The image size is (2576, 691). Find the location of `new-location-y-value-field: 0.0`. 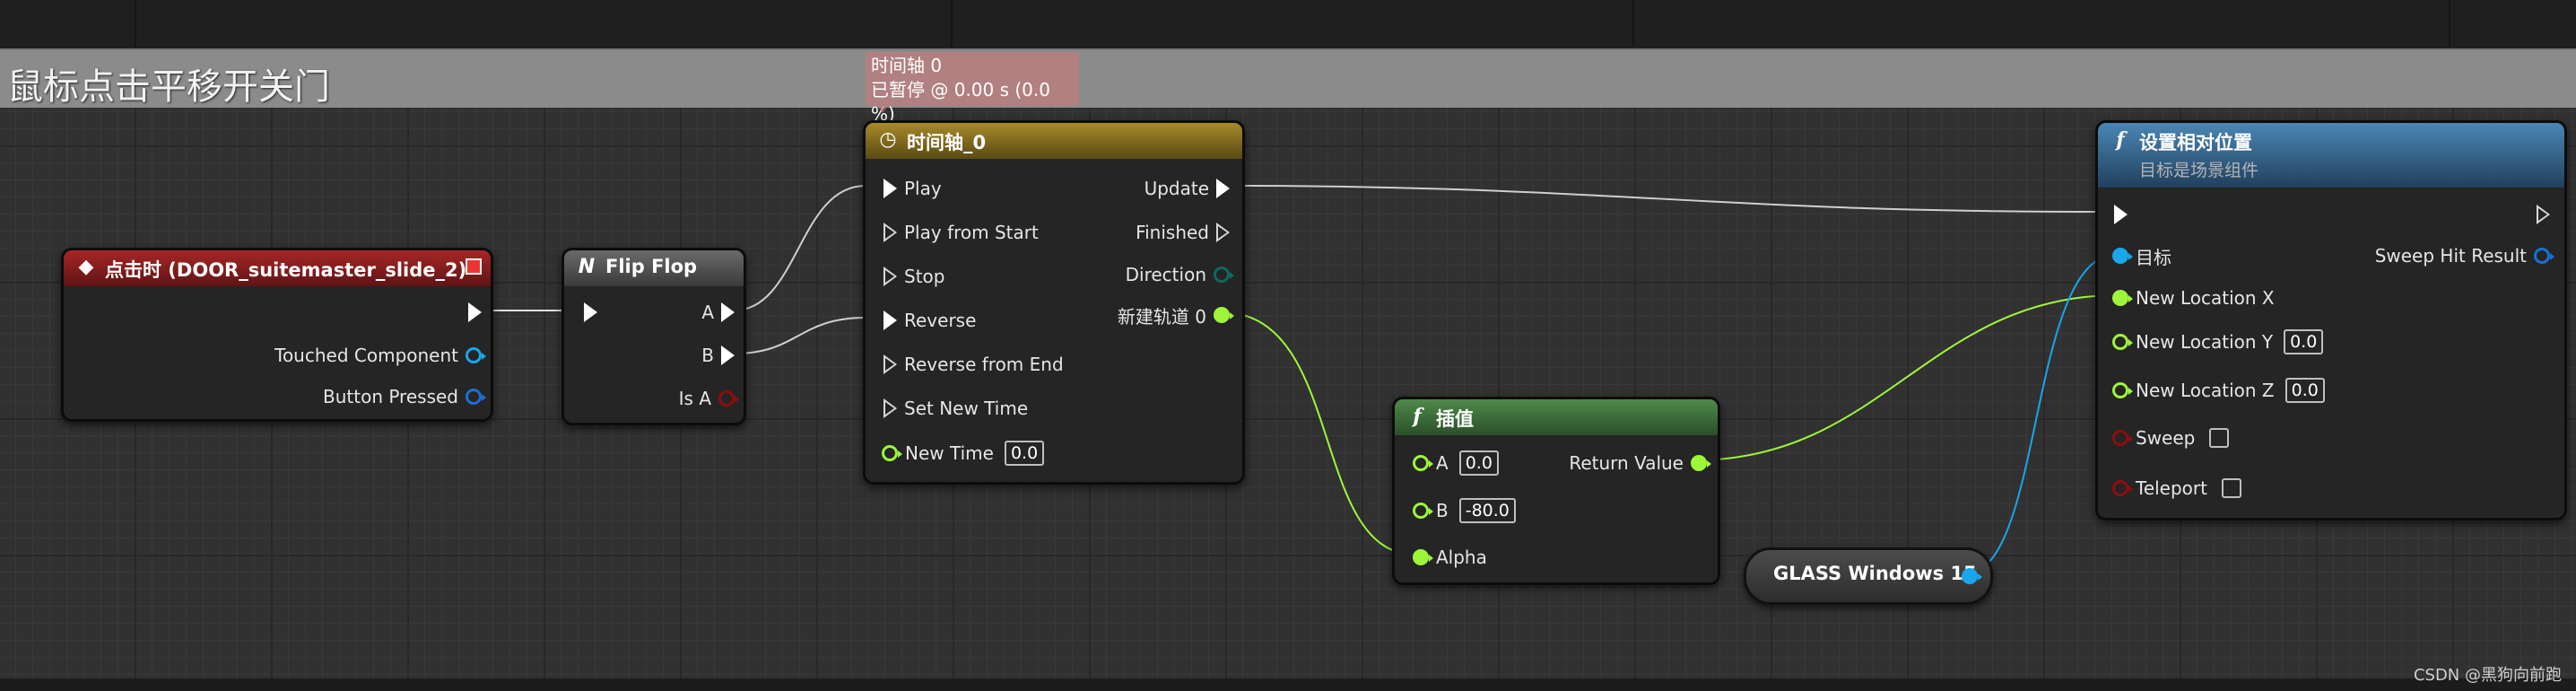

new-location-y-value-field: 0.0 is located at coordinates (2304, 341).